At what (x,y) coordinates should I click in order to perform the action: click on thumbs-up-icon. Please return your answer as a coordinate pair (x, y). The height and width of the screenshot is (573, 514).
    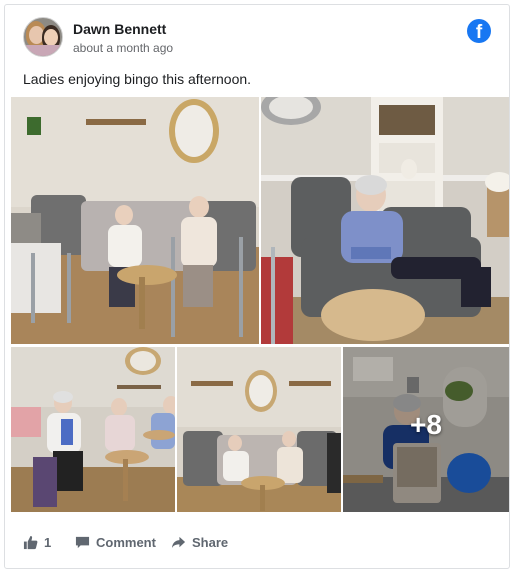
    Looking at the image, I should click on (30, 542).